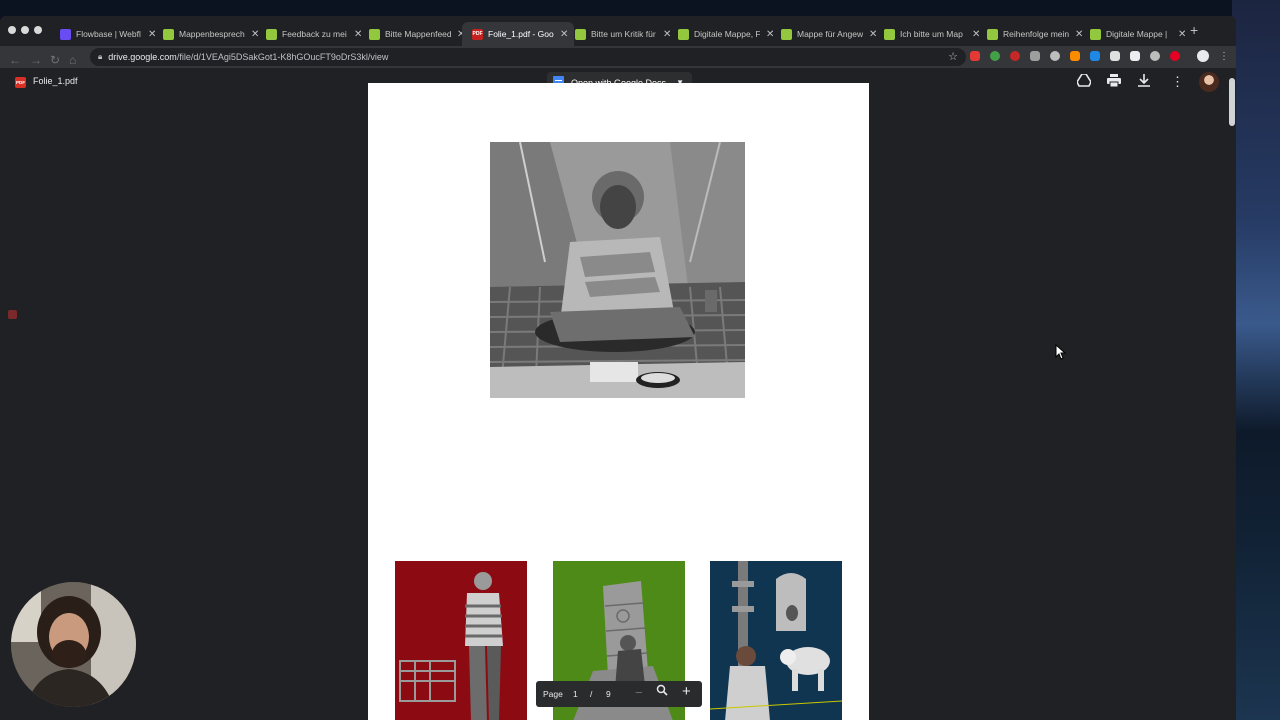 The height and width of the screenshot is (720, 1280). Describe the element at coordinates (12, 314) in the screenshot. I see `side-marker` at that location.